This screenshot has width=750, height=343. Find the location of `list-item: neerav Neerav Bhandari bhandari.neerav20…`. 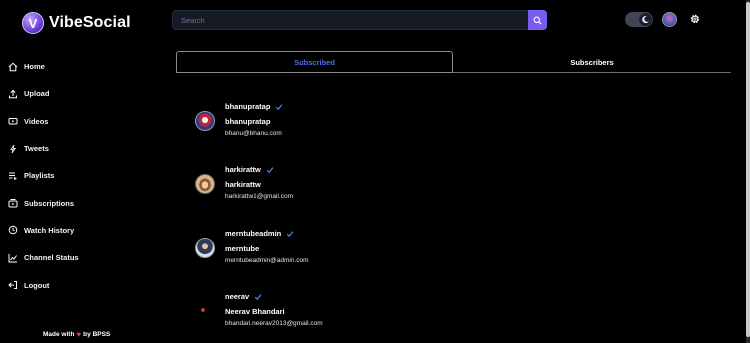

list-item: neerav Neerav Bhandari bhandari.neerav20… is located at coordinates (295, 312).